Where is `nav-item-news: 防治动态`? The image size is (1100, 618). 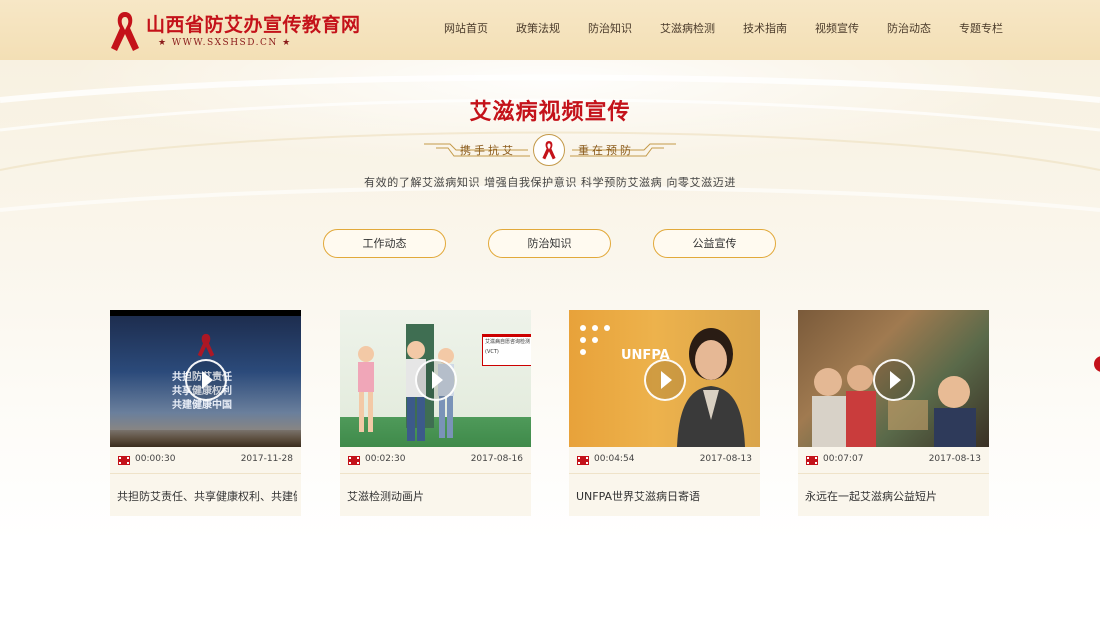 nav-item-news: 防治动态 is located at coordinates (909, 30).